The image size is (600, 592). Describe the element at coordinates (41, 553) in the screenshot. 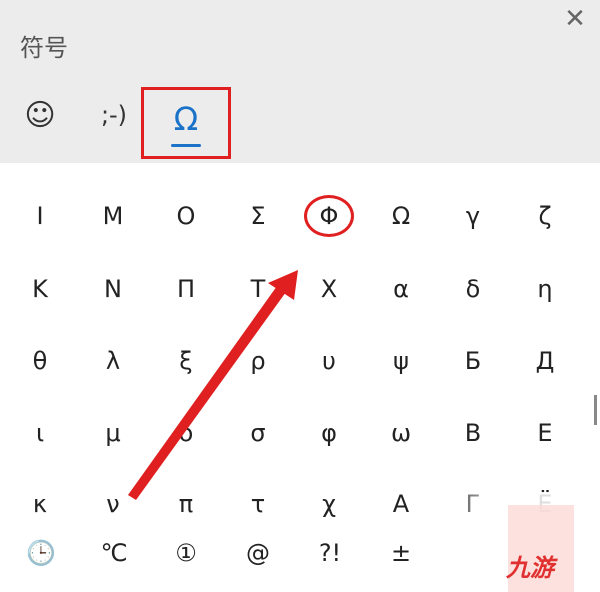

I see `clock-icon: 🕒` at that location.